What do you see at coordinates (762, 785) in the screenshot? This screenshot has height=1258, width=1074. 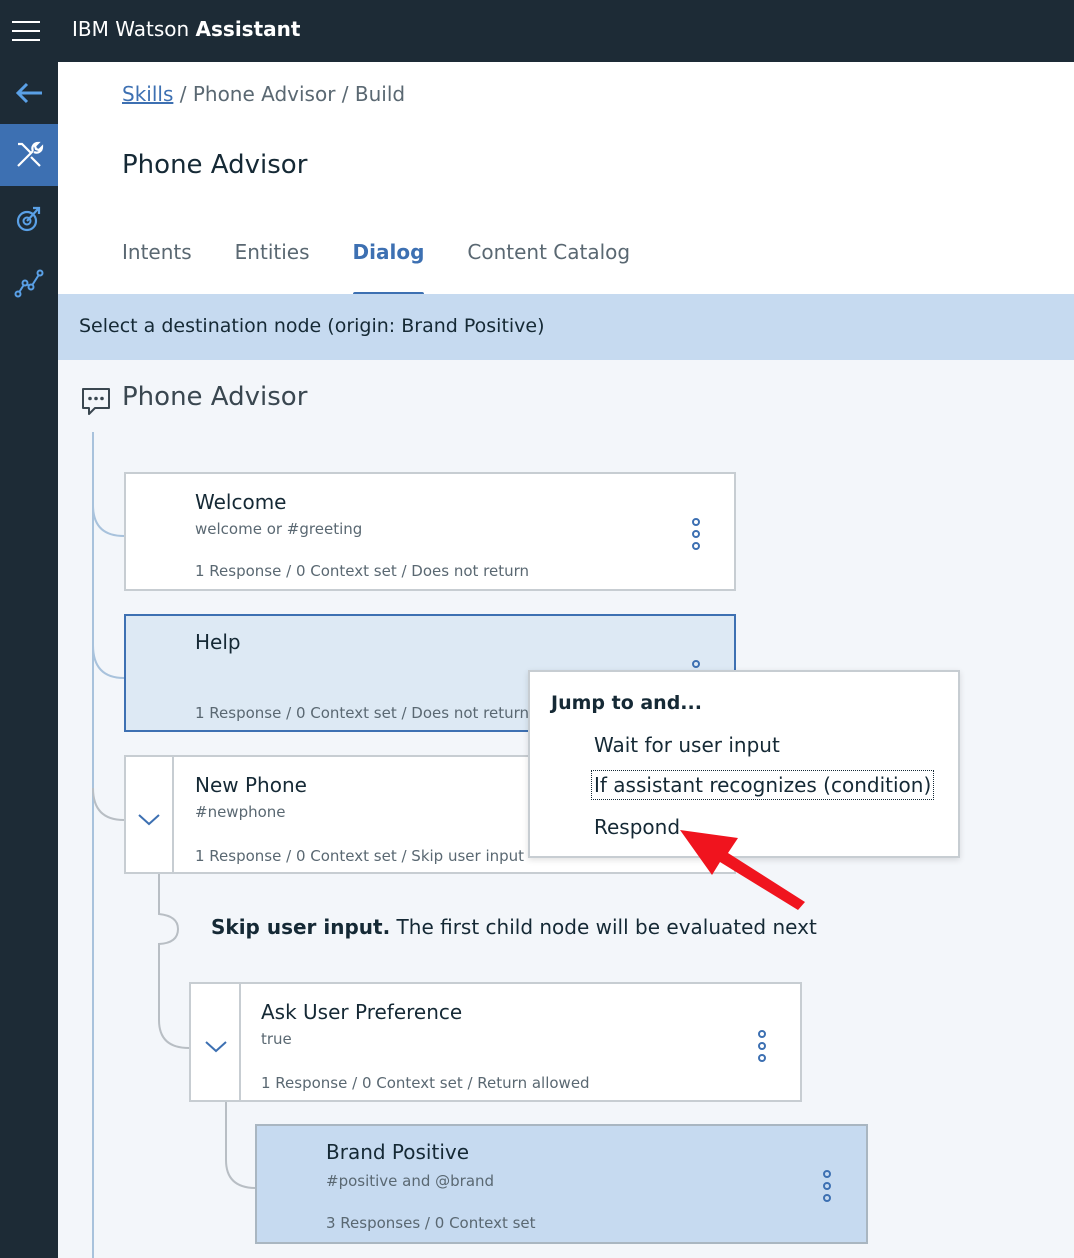 I see `popup-item-if-assistant-recognizes: If assistant recognizes (condition)` at bounding box center [762, 785].